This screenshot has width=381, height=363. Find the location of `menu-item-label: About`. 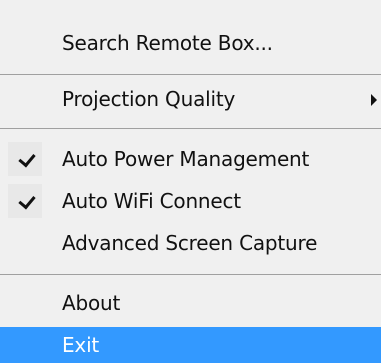

menu-item-label: About is located at coordinates (91, 303).